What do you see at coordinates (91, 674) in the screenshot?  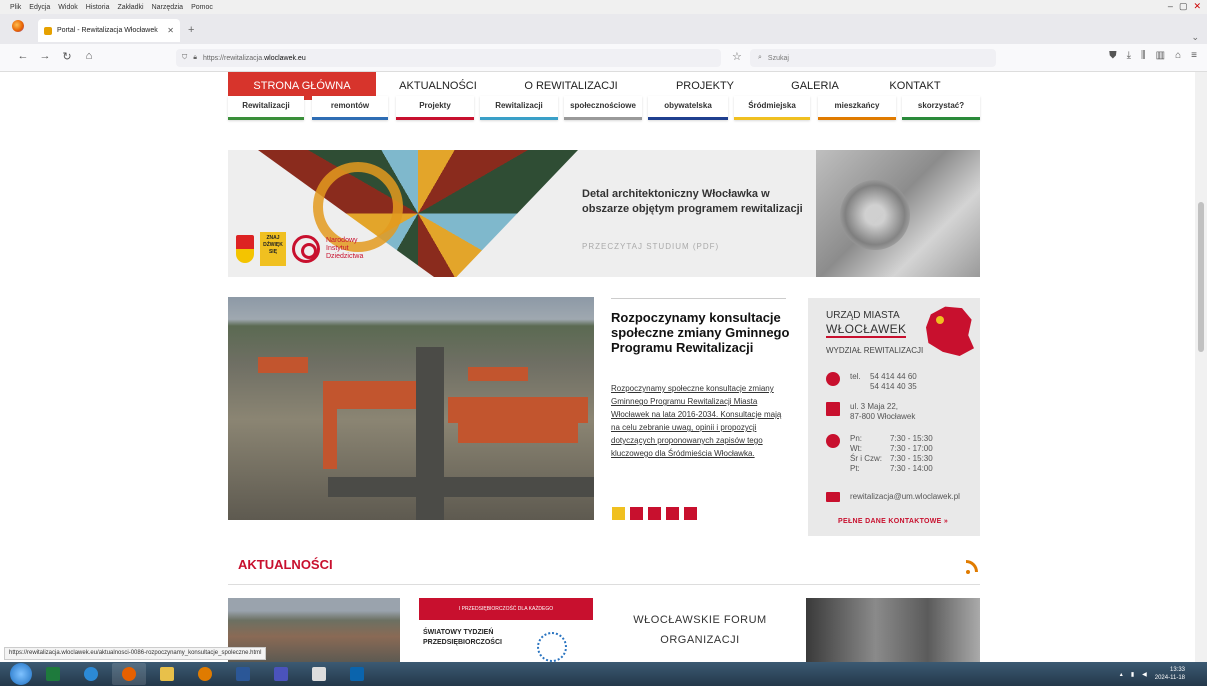 I see `taskbar-ie` at bounding box center [91, 674].